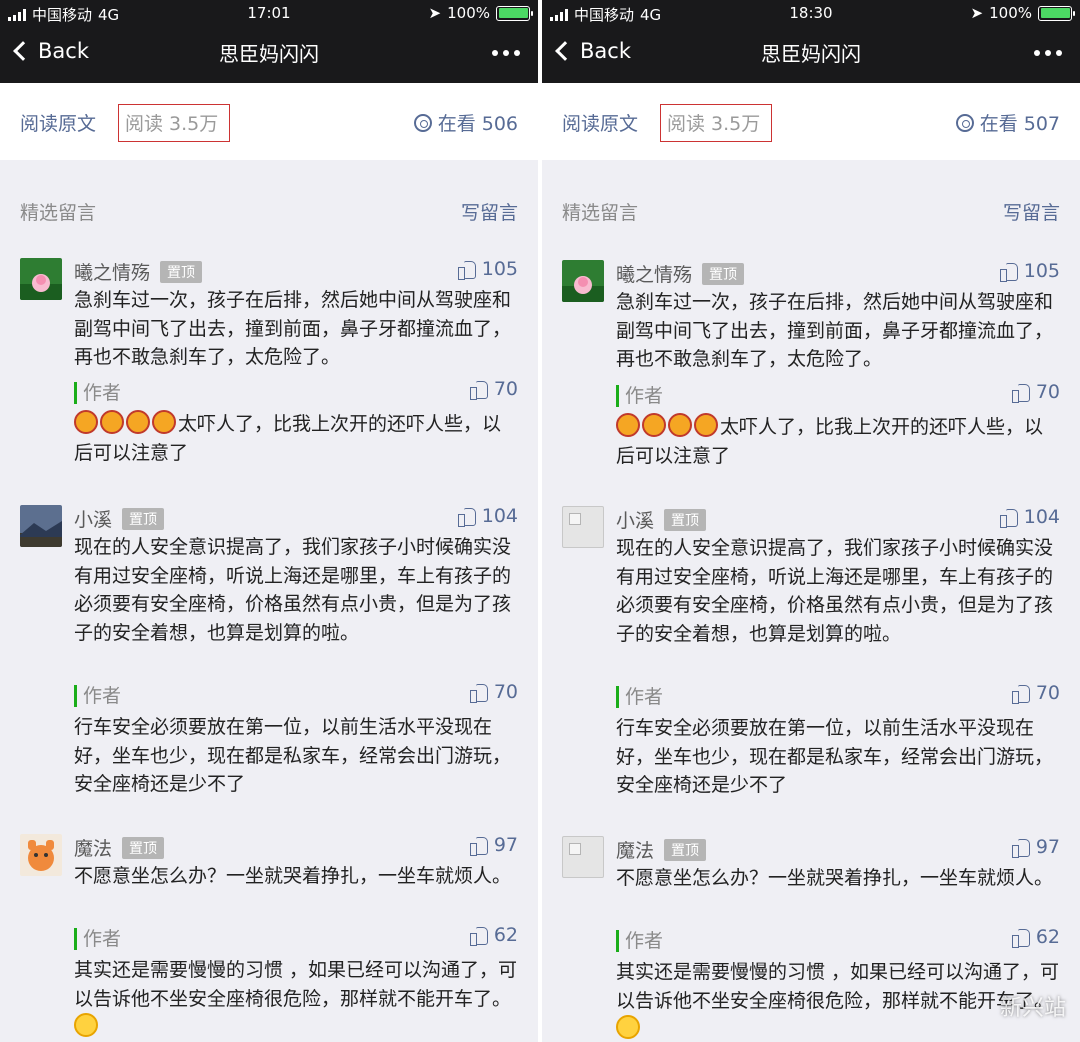 The image size is (1080, 1042). Describe the element at coordinates (269, 13) in the screenshot. I see `status-bar: 中国移动 4G 17:01 ➤ 100%` at that location.